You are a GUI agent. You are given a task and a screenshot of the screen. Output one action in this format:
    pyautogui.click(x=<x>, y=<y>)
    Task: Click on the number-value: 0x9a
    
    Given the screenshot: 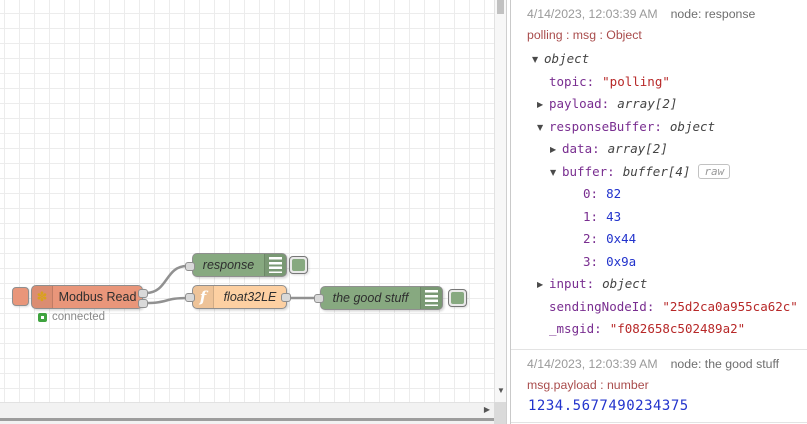 What is the action you would take?
    pyautogui.click(x=621, y=261)
    